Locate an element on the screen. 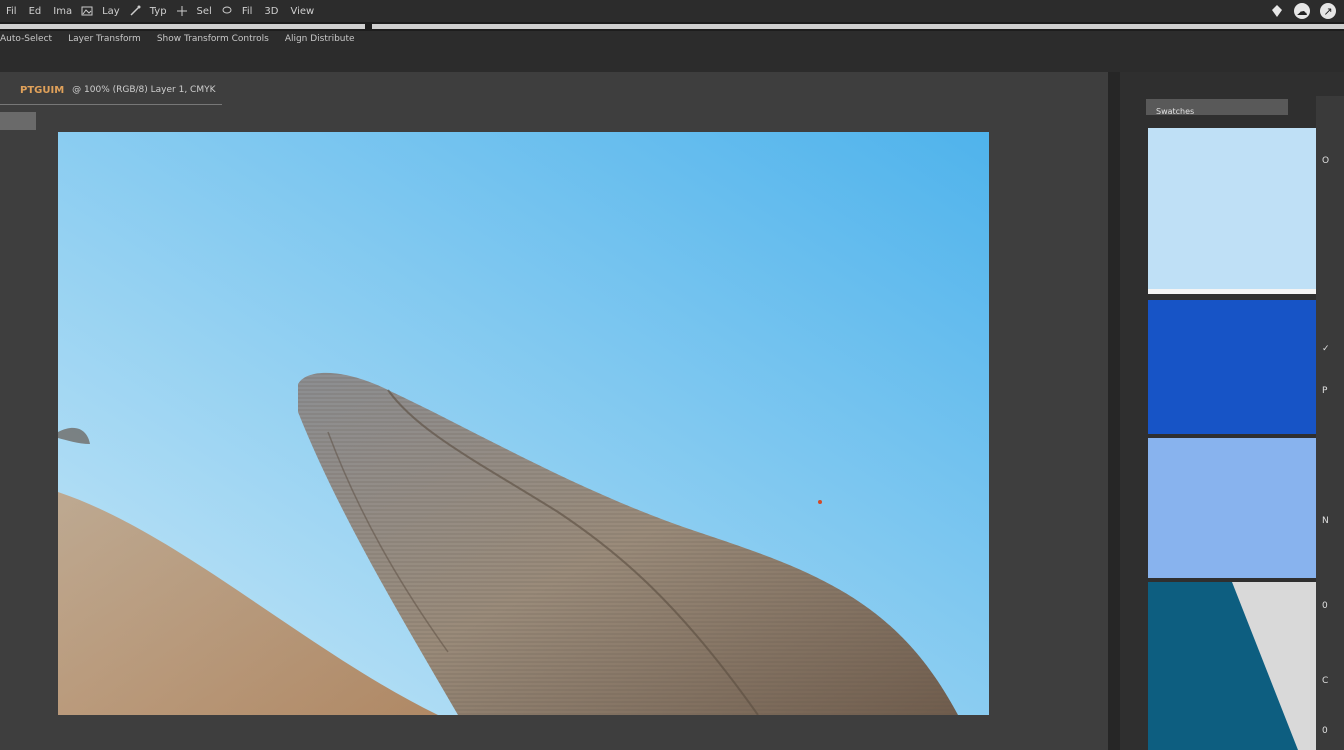 The width and height of the screenshot is (1344, 750). lasso-icon is located at coordinates (227, 11).